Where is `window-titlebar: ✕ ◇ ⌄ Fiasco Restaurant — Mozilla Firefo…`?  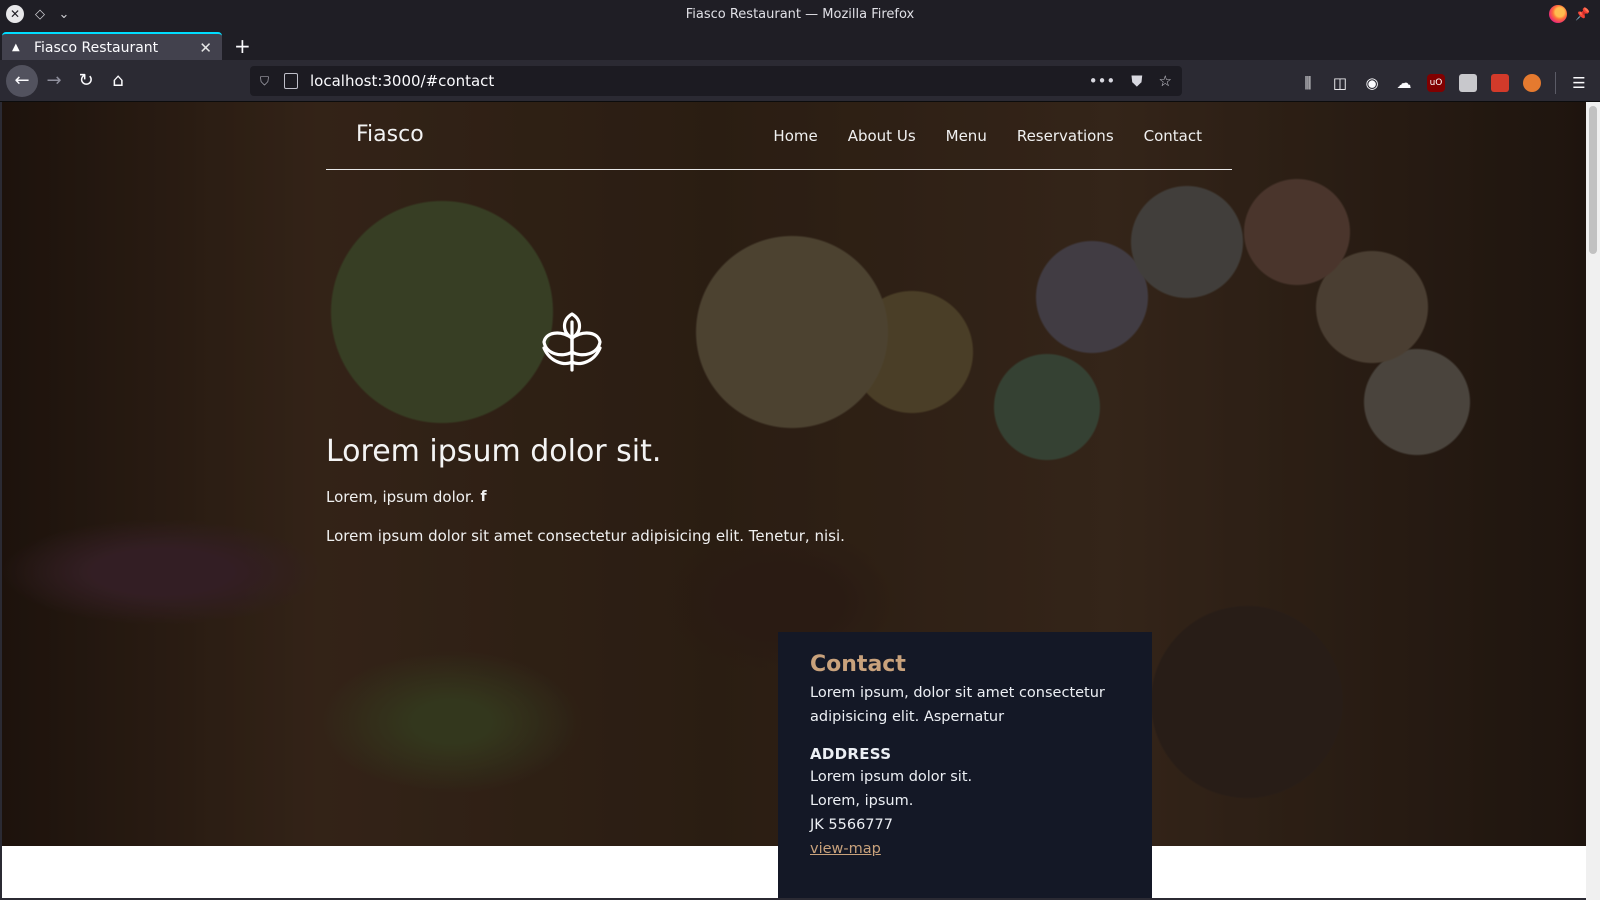 window-titlebar: ✕ ◇ ⌄ Fiasco Restaurant — Mozilla Firefo… is located at coordinates (800, 15).